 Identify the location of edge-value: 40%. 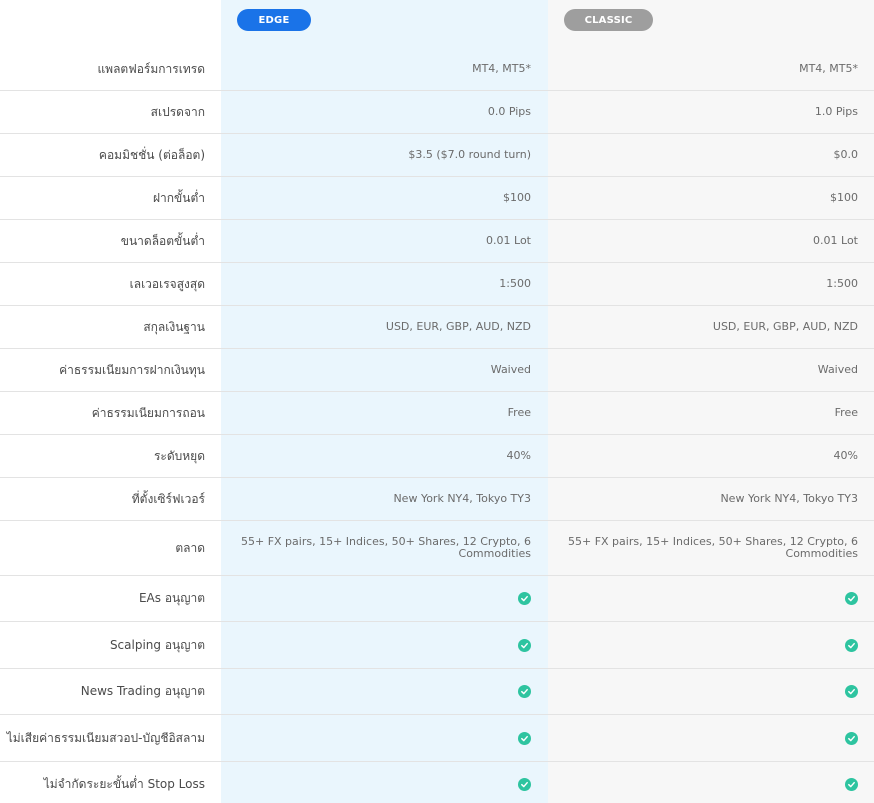
(518, 455).